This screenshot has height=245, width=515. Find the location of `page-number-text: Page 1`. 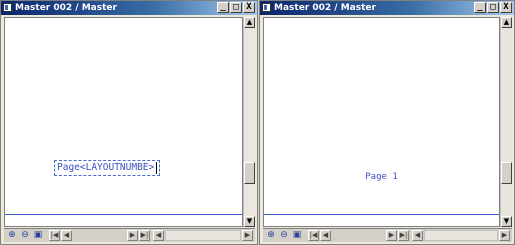

page-number-text: Page 1 is located at coordinates (381, 177).